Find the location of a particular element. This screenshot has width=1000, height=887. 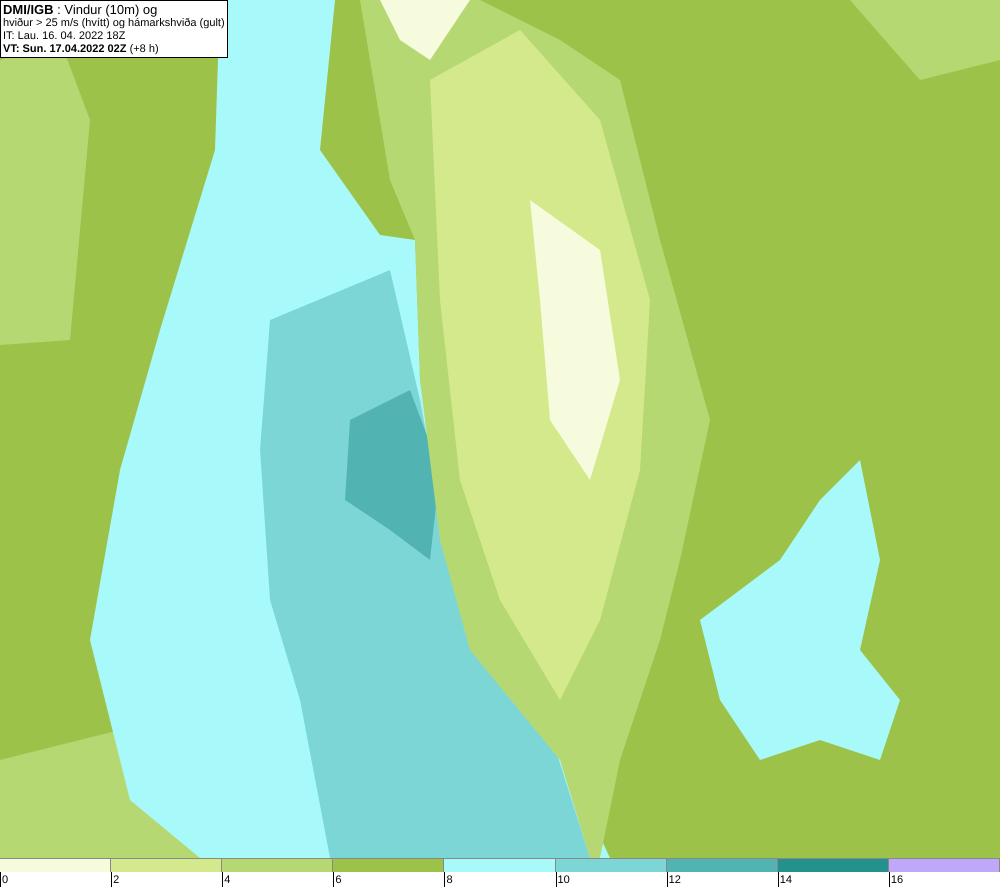

legend-label: 10 is located at coordinates (563, 880).